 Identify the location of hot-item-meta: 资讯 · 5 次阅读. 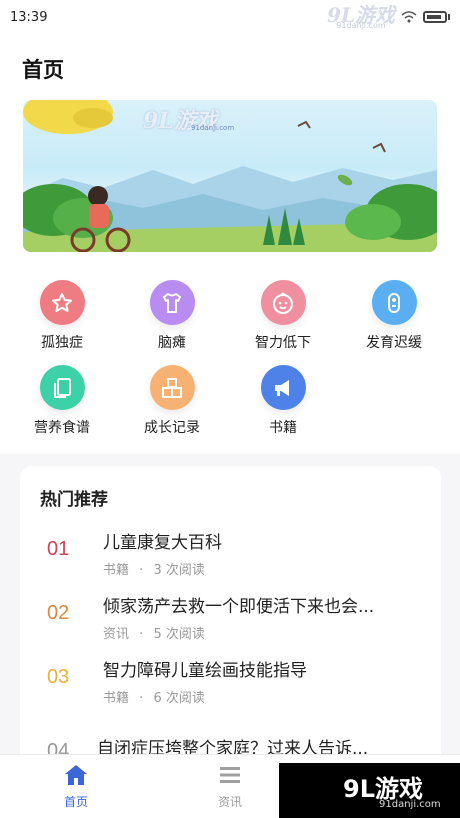
(154, 632).